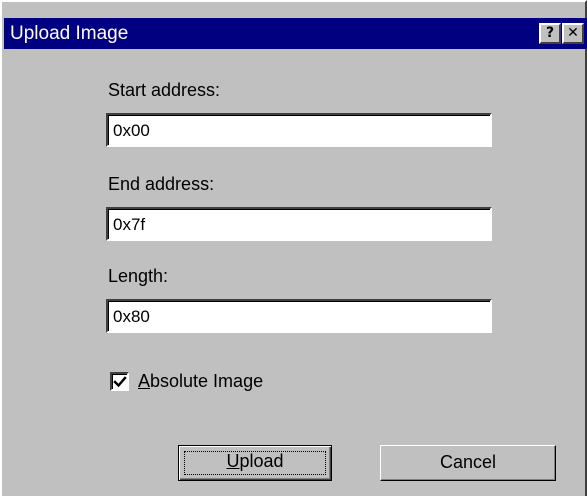  What do you see at coordinates (299, 130) in the screenshot?
I see `start-address-input: 0x00` at bounding box center [299, 130].